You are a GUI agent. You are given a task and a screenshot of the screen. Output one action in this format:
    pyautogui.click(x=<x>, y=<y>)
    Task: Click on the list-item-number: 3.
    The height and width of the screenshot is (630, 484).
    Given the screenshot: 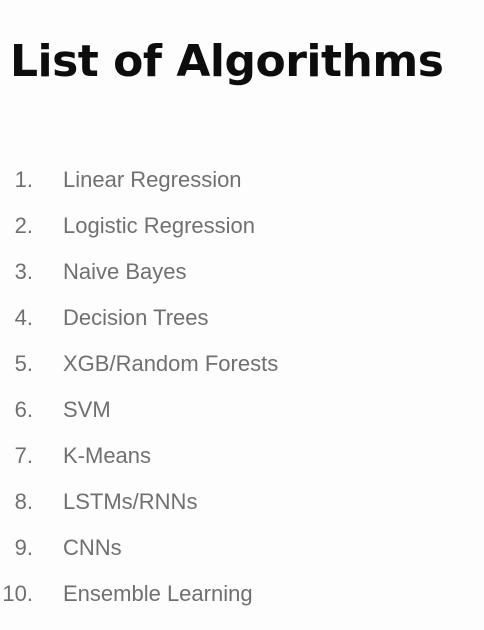 What is the action you would take?
    pyautogui.click(x=23, y=271)
    